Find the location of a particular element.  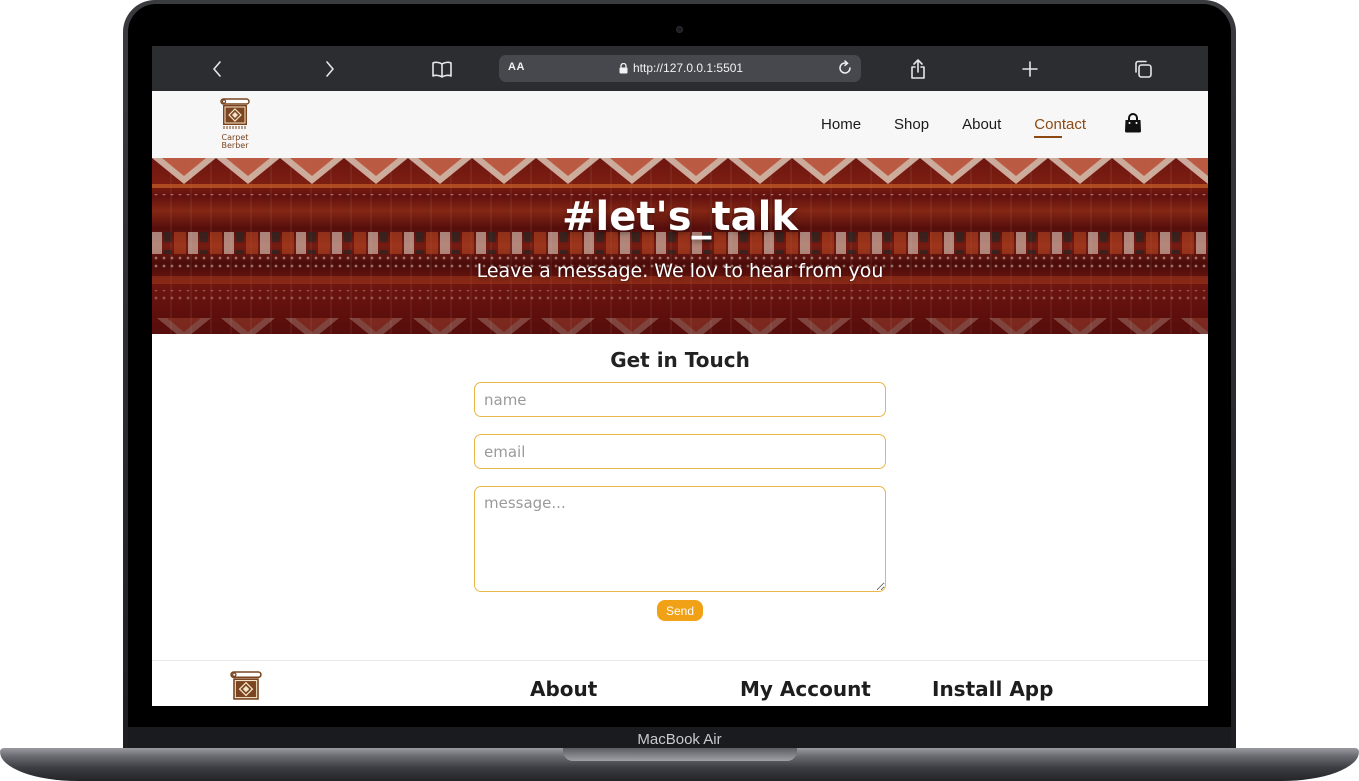

url-text: http://127.0.0.1:5501 is located at coordinates (688, 68).